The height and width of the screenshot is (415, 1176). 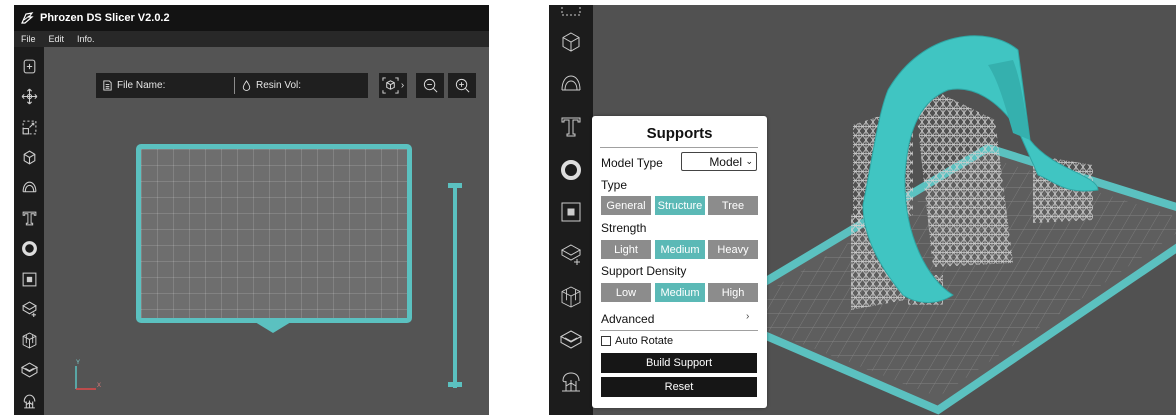 What do you see at coordinates (455, 185) in the screenshot?
I see `layer-slider-top-handle` at bounding box center [455, 185].